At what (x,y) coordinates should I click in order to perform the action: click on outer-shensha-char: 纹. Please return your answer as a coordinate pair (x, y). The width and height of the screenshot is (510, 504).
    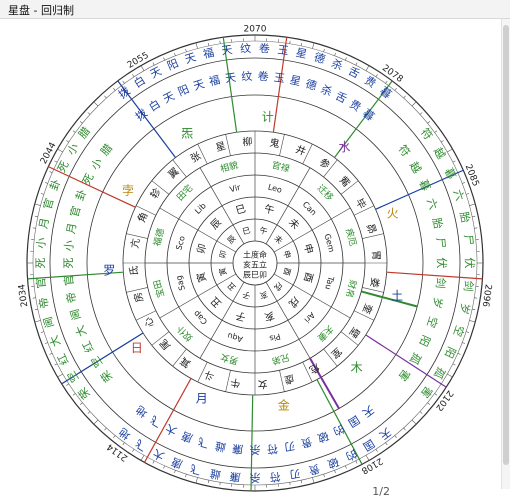
    Looking at the image, I should click on (246, 48).